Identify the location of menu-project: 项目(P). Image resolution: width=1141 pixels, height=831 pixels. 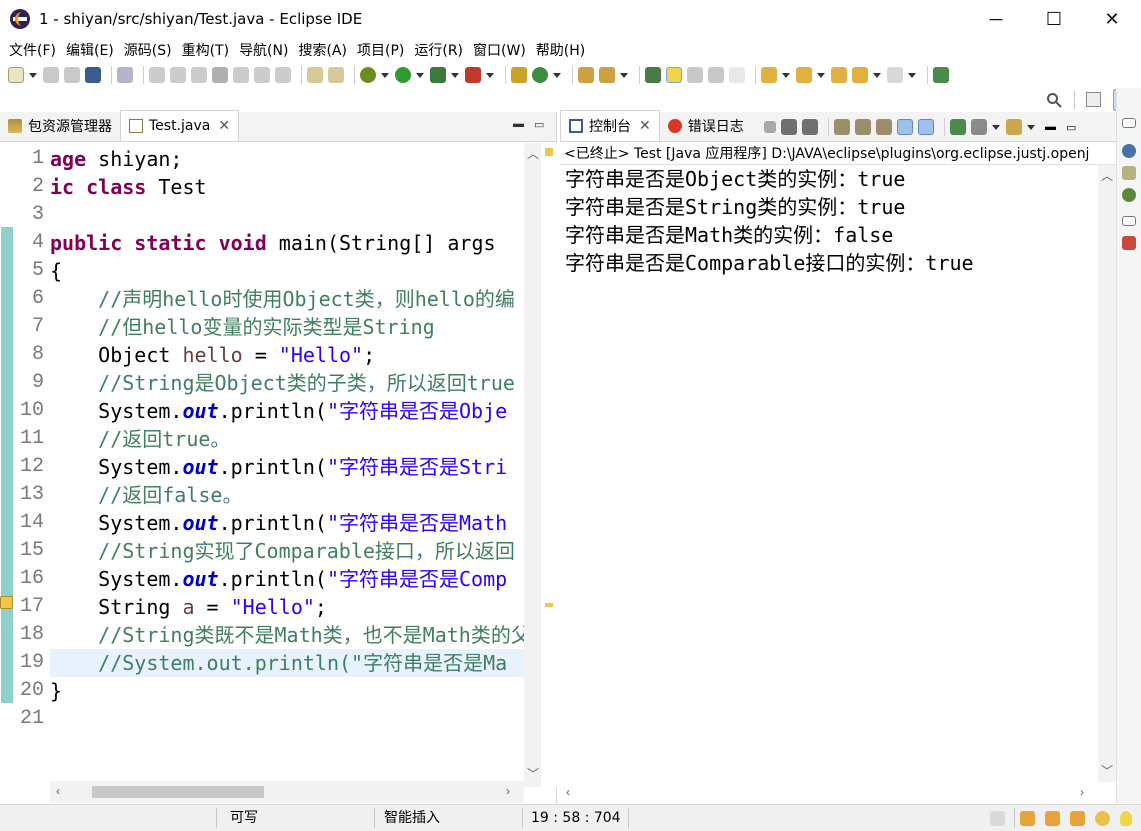
(380, 50).